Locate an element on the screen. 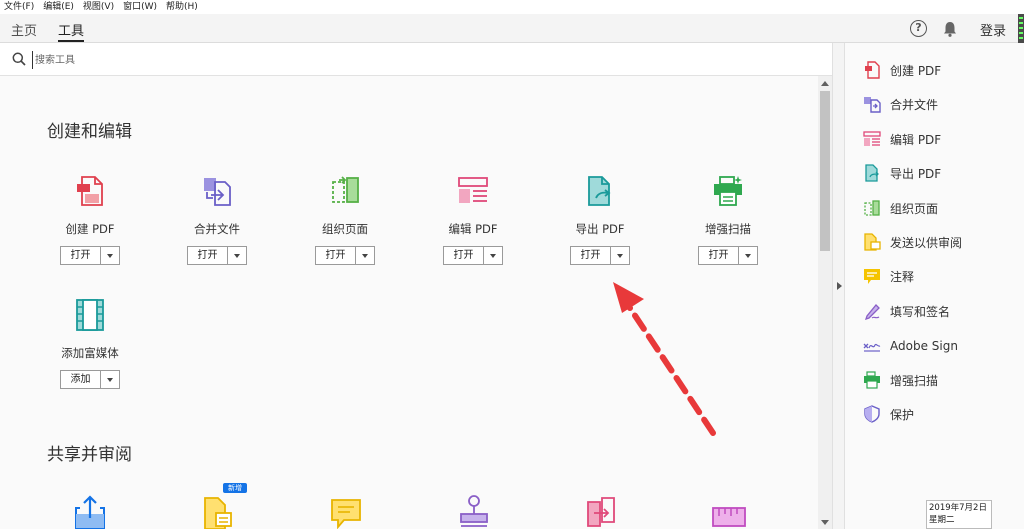 Image resolution: width=1024 pixels, height=529 pixels. menu-edit: 编辑(E) is located at coordinates (58, 7).